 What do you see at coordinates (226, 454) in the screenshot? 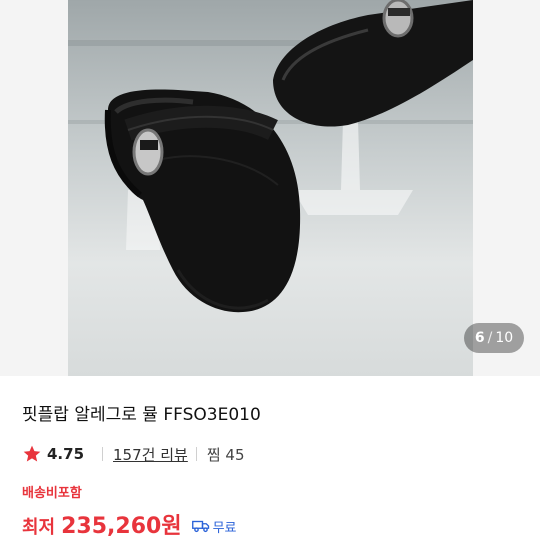
I see `wishlist-count: 찜 45` at bounding box center [226, 454].